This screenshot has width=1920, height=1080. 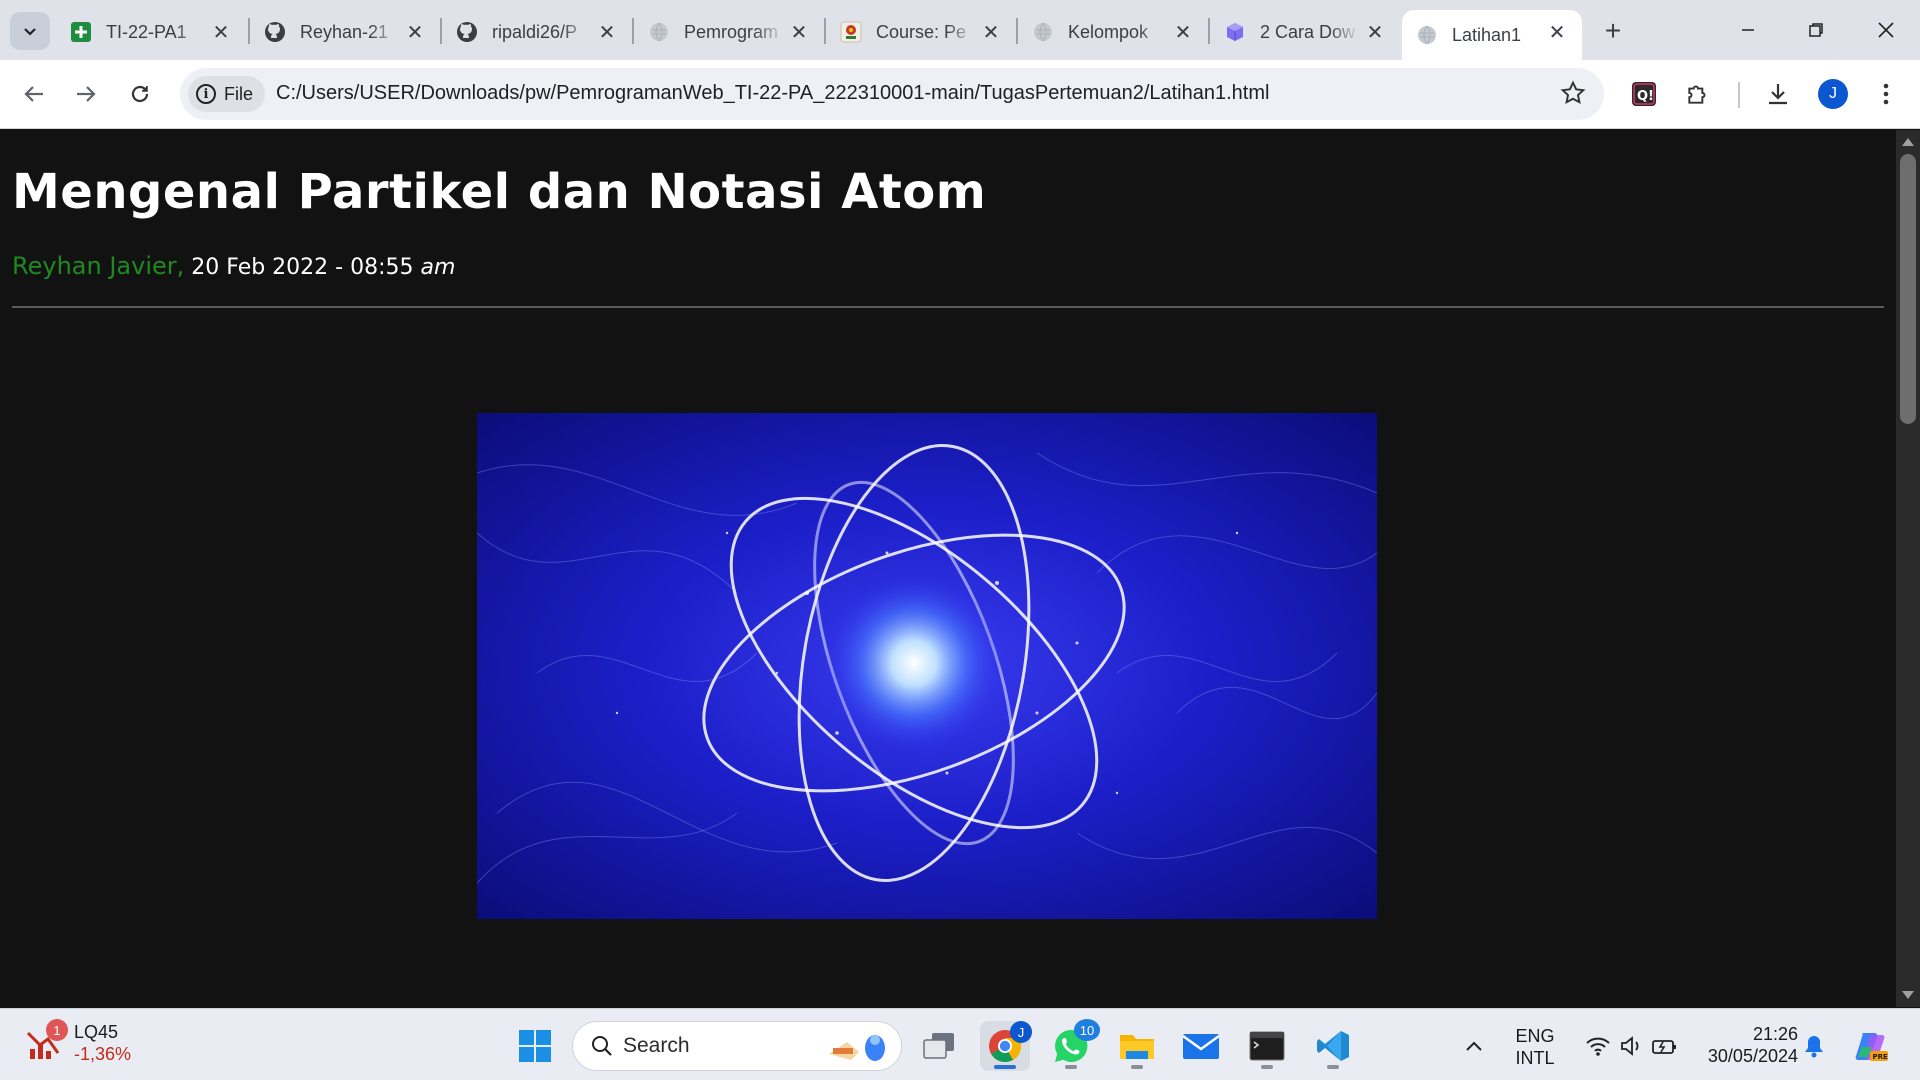 I want to click on volume-icon, so click(x=1630, y=1046).